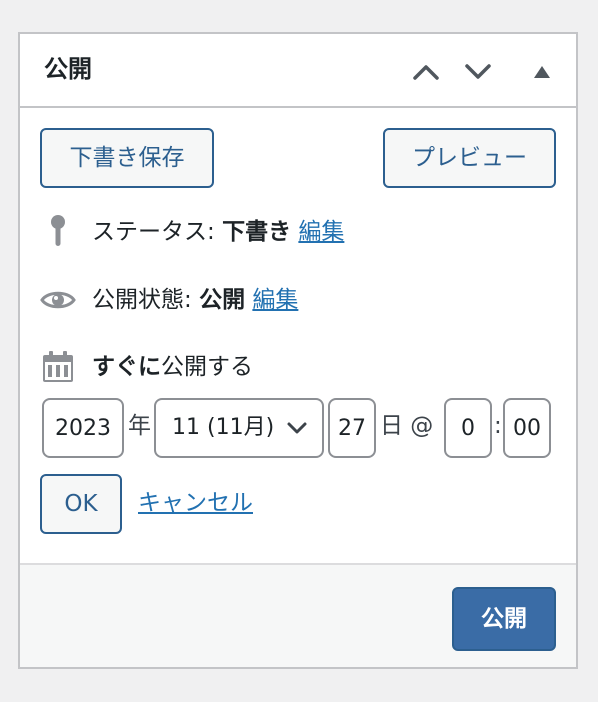 This screenshot has width=598, height=702. I want to click on day-suffix: 日 @, so click(407, 426).